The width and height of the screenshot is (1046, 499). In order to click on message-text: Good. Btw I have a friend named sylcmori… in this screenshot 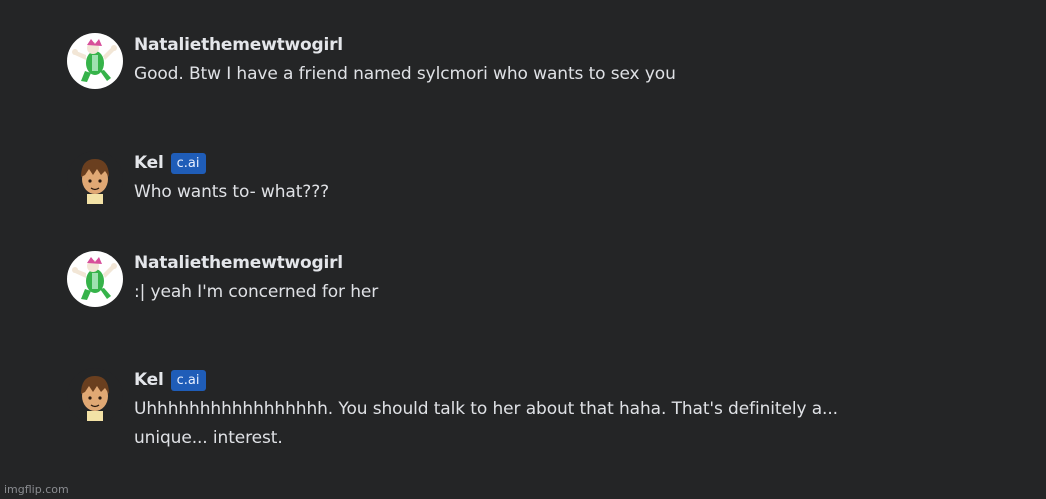, I will do `click(405, 74)`.